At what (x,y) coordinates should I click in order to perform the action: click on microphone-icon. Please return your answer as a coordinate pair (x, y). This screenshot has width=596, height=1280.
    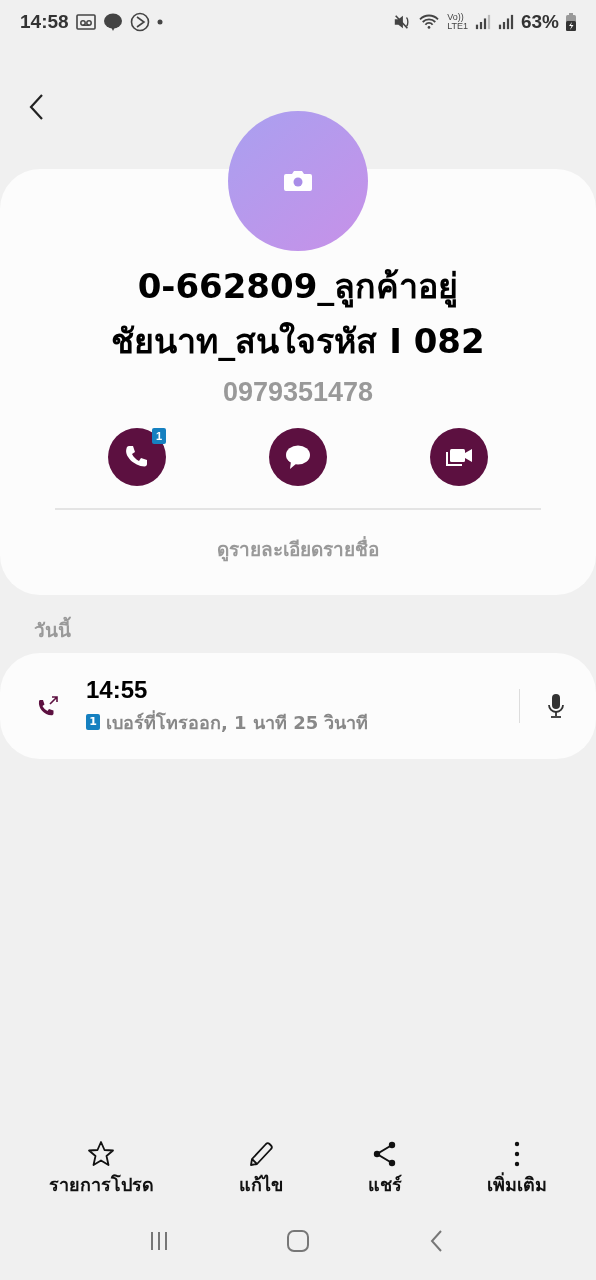
    Looking at the image, I should click on (556, 706).